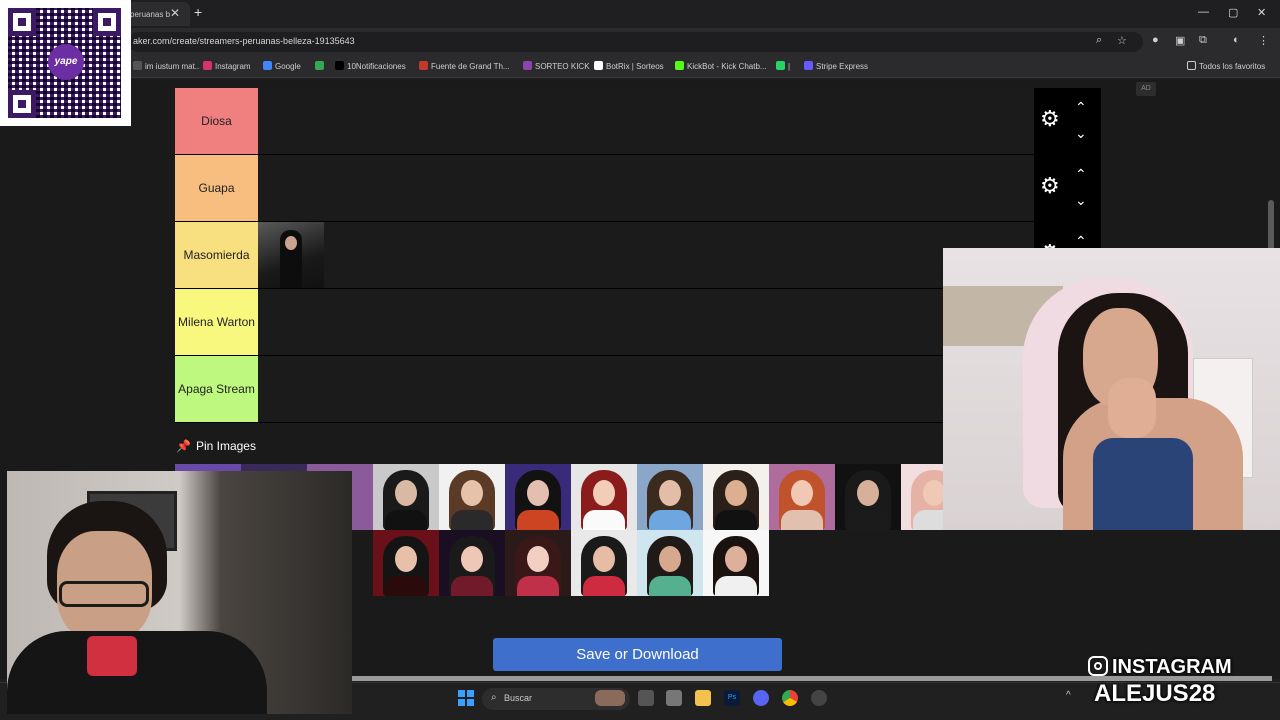 The image size is (1280, 720). I want to click on bookmark-label: Google, so click(288, 66).